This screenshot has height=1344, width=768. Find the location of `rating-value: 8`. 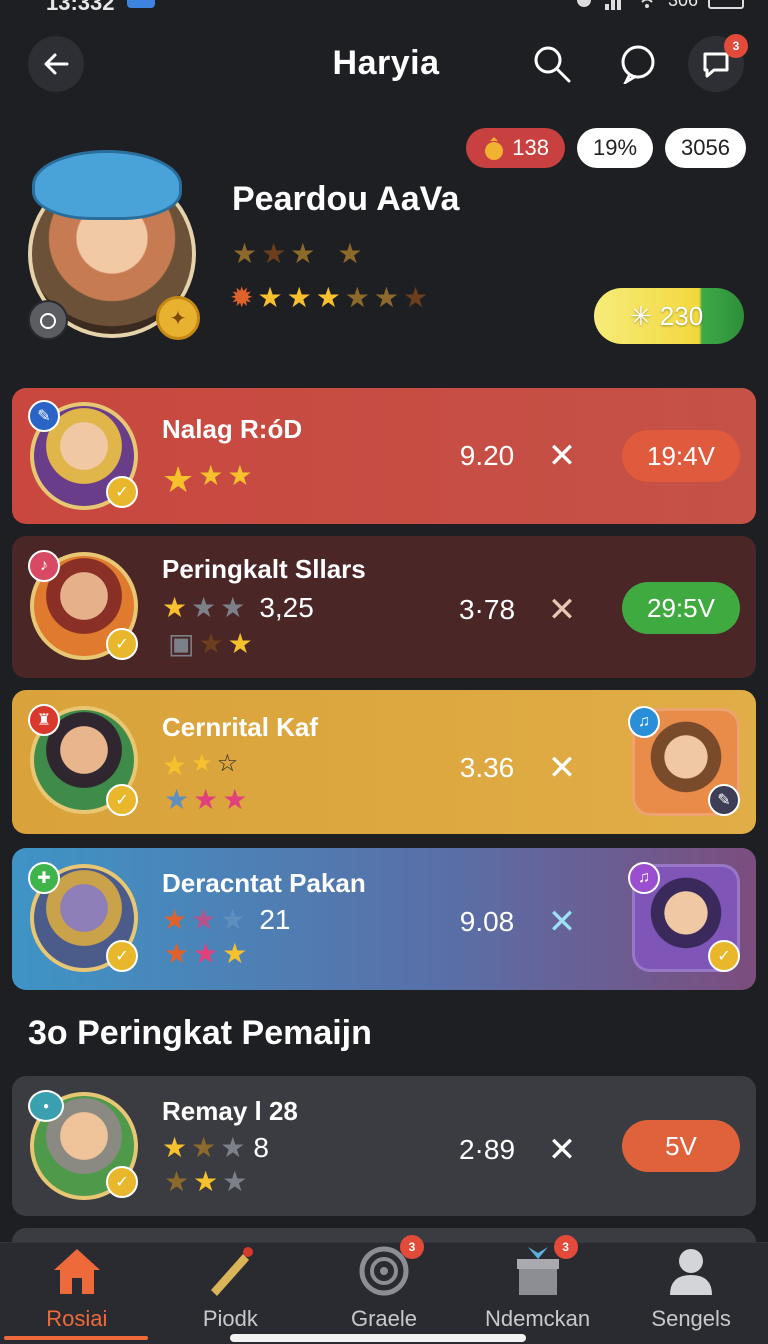

rating-value: 8 is located at coordinates (261, 1147).